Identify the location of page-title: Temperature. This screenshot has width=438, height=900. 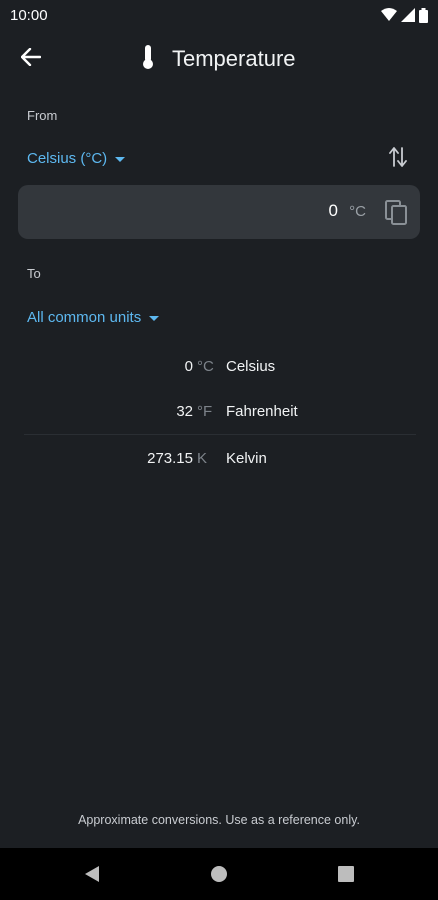
(234, 58).